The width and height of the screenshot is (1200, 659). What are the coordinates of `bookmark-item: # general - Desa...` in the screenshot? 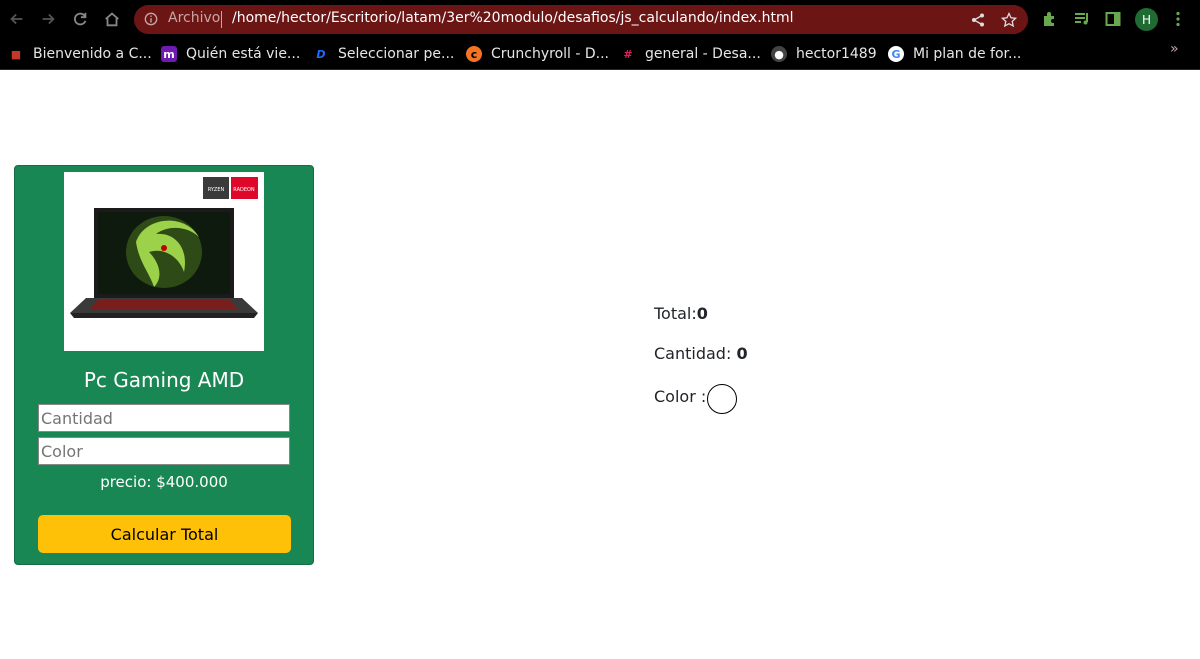 It's located at (690, 54).